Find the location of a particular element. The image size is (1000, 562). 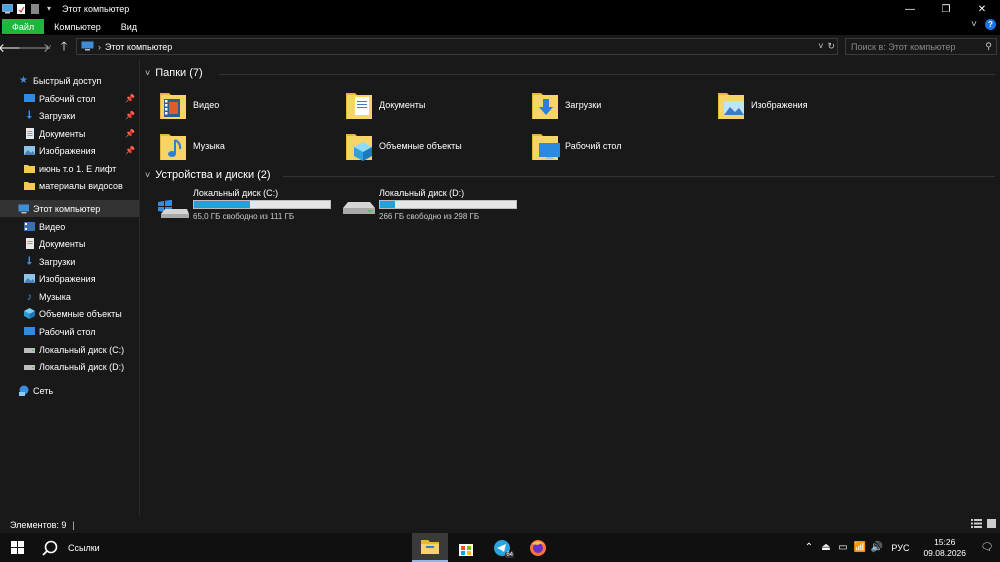

video-folder-icon is located at coordinates (173, 105).